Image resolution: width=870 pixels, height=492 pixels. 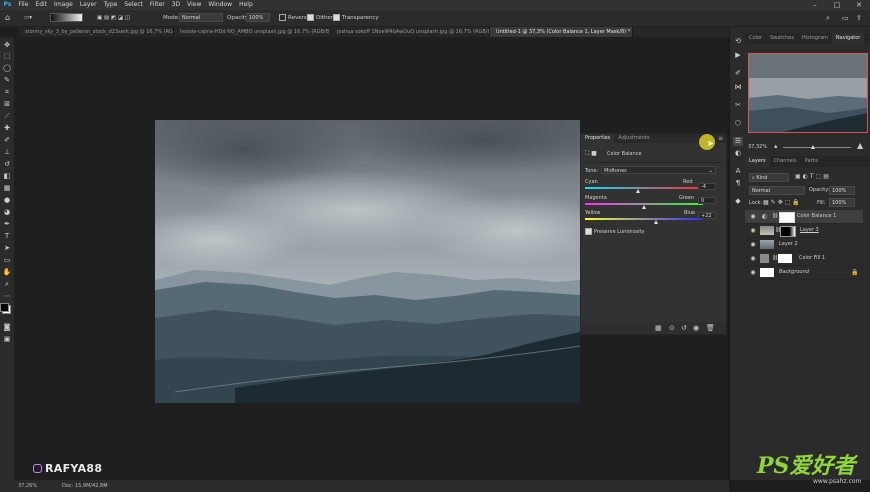 What do you see at coordinates (220, 5) in the screenshot?
I see `menu-window: Window` at bounding box center [220, 5].